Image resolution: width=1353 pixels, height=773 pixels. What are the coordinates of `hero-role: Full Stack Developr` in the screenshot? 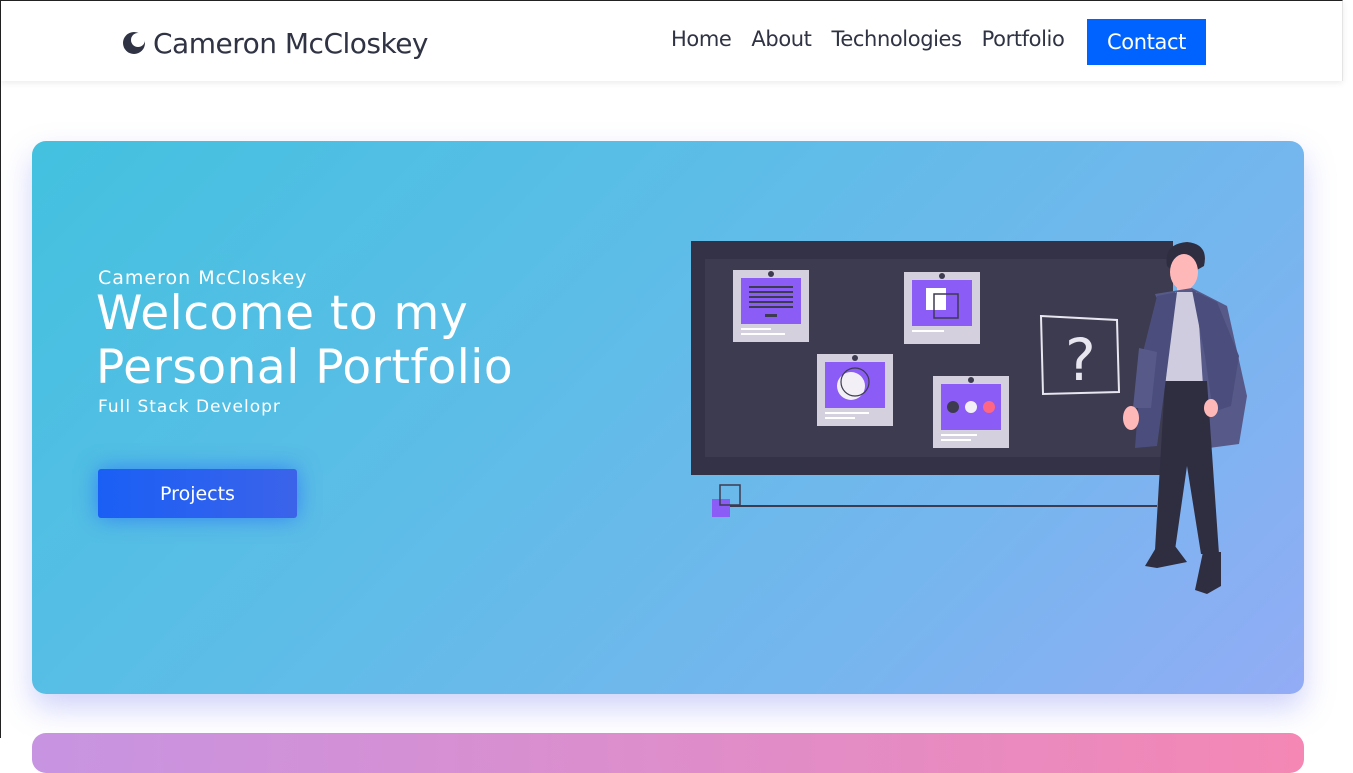 It's located at (189, 407).